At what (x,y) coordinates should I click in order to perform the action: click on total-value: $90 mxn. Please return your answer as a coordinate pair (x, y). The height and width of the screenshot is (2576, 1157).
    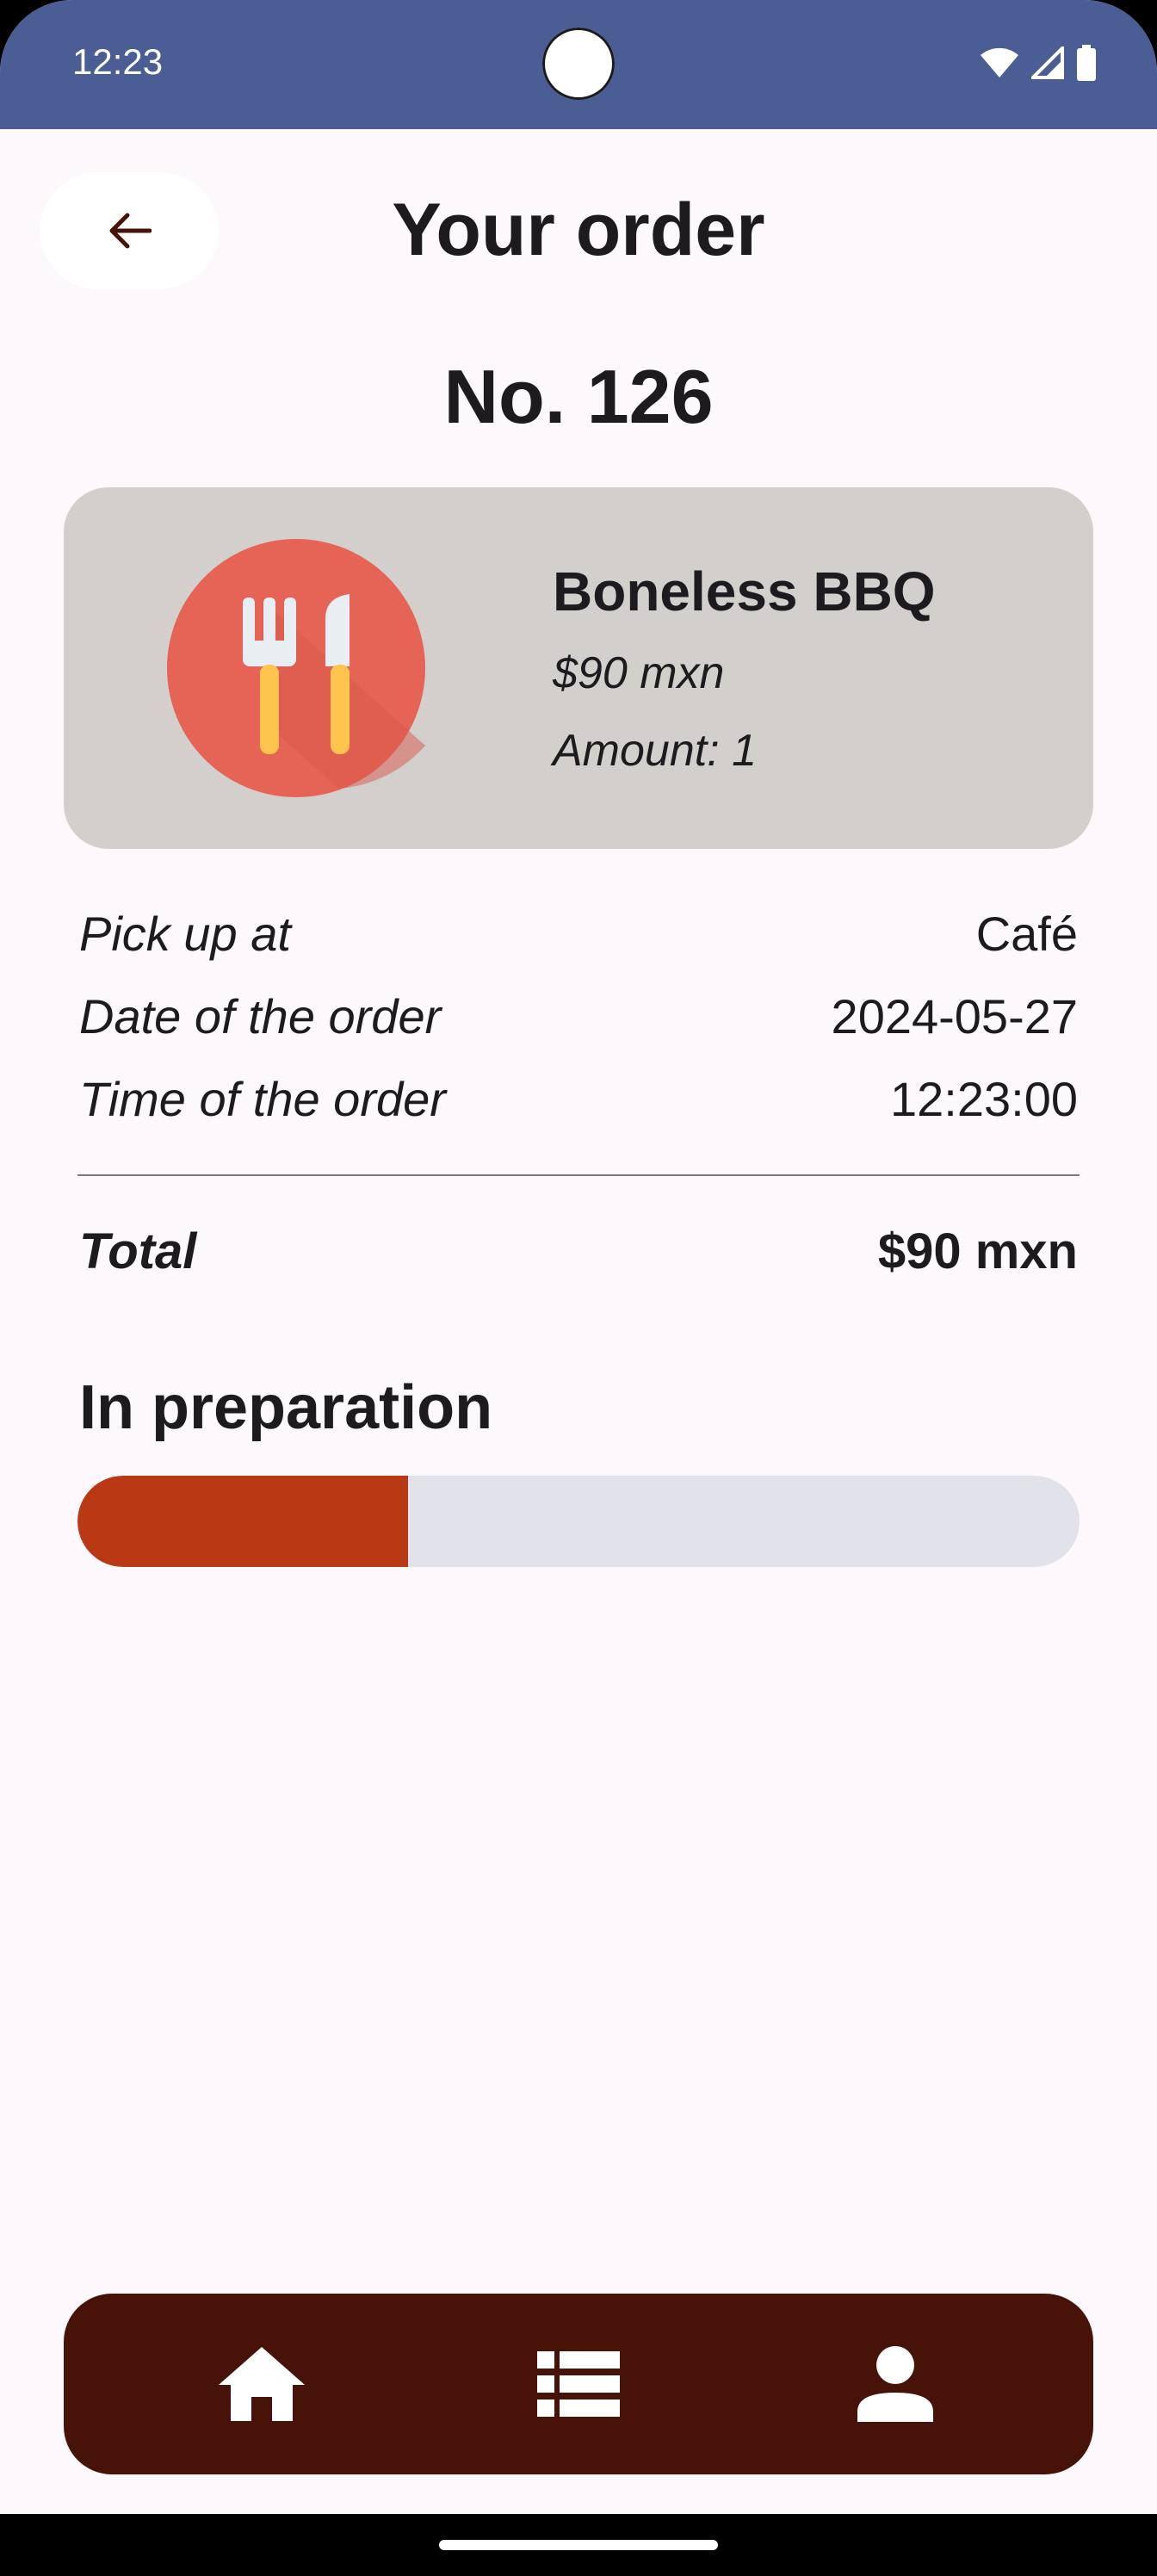
    Looking at the image, I should click on (978, 1251).